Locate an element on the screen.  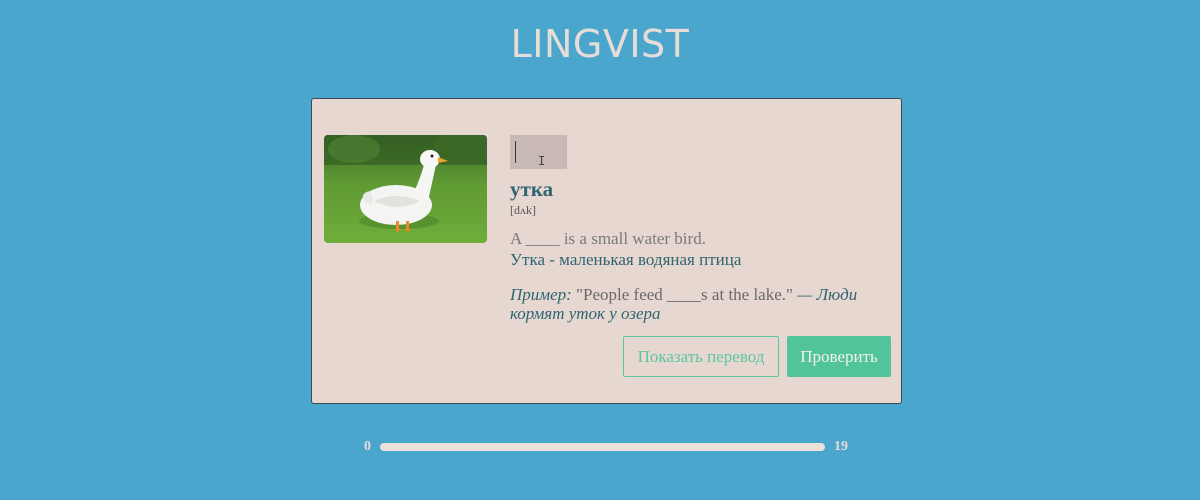
target-word: утка is located at coordinates (532, 189).